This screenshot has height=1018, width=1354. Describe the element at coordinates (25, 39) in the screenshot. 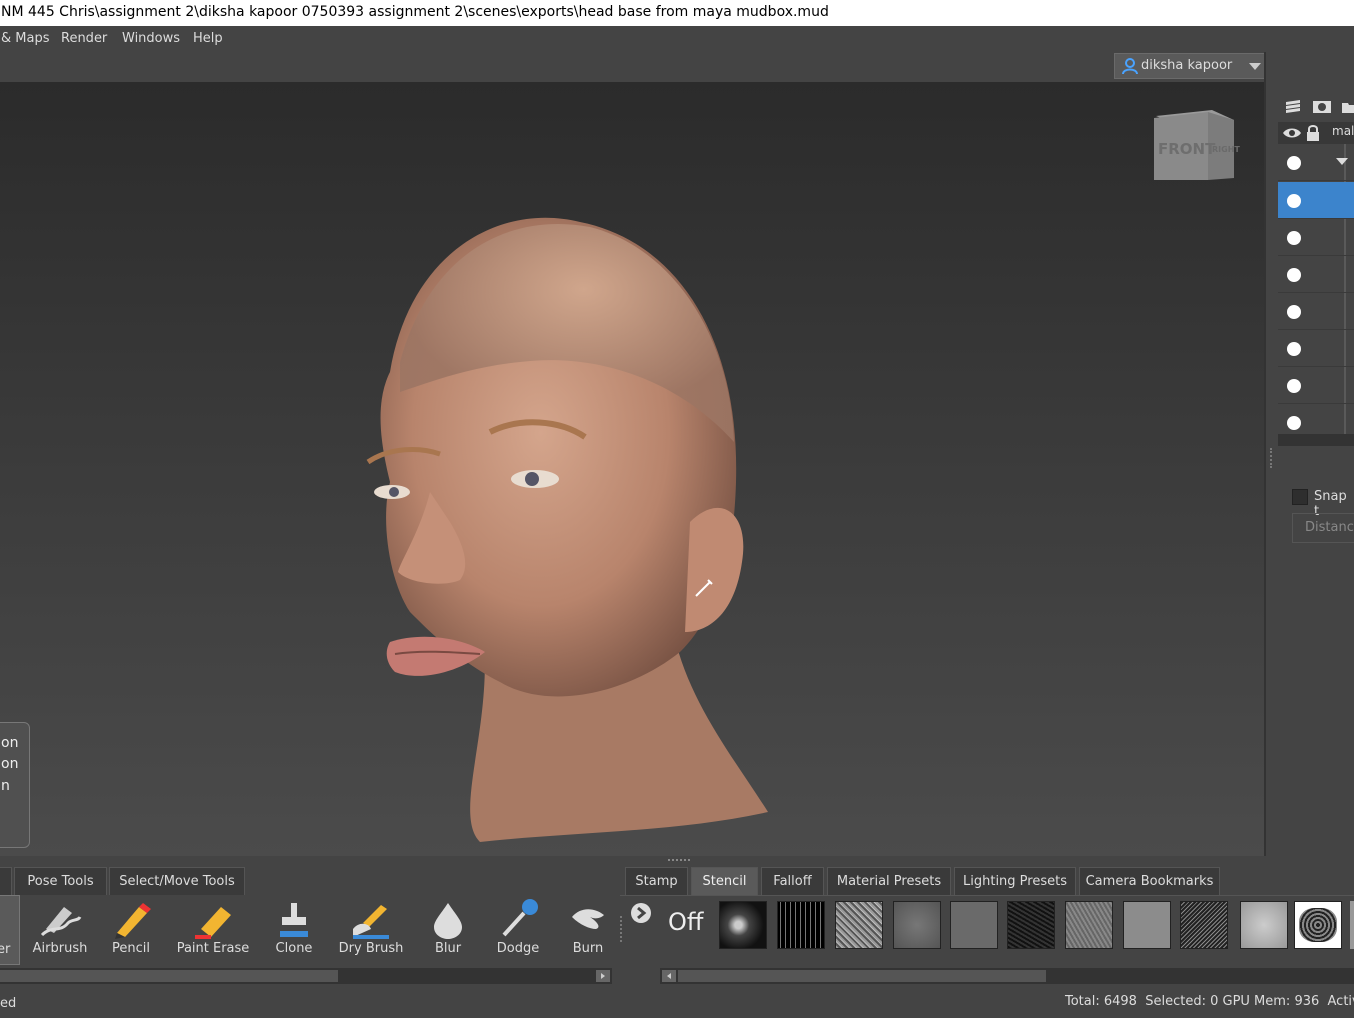

I see `menu-maps: & Maps` at that location.